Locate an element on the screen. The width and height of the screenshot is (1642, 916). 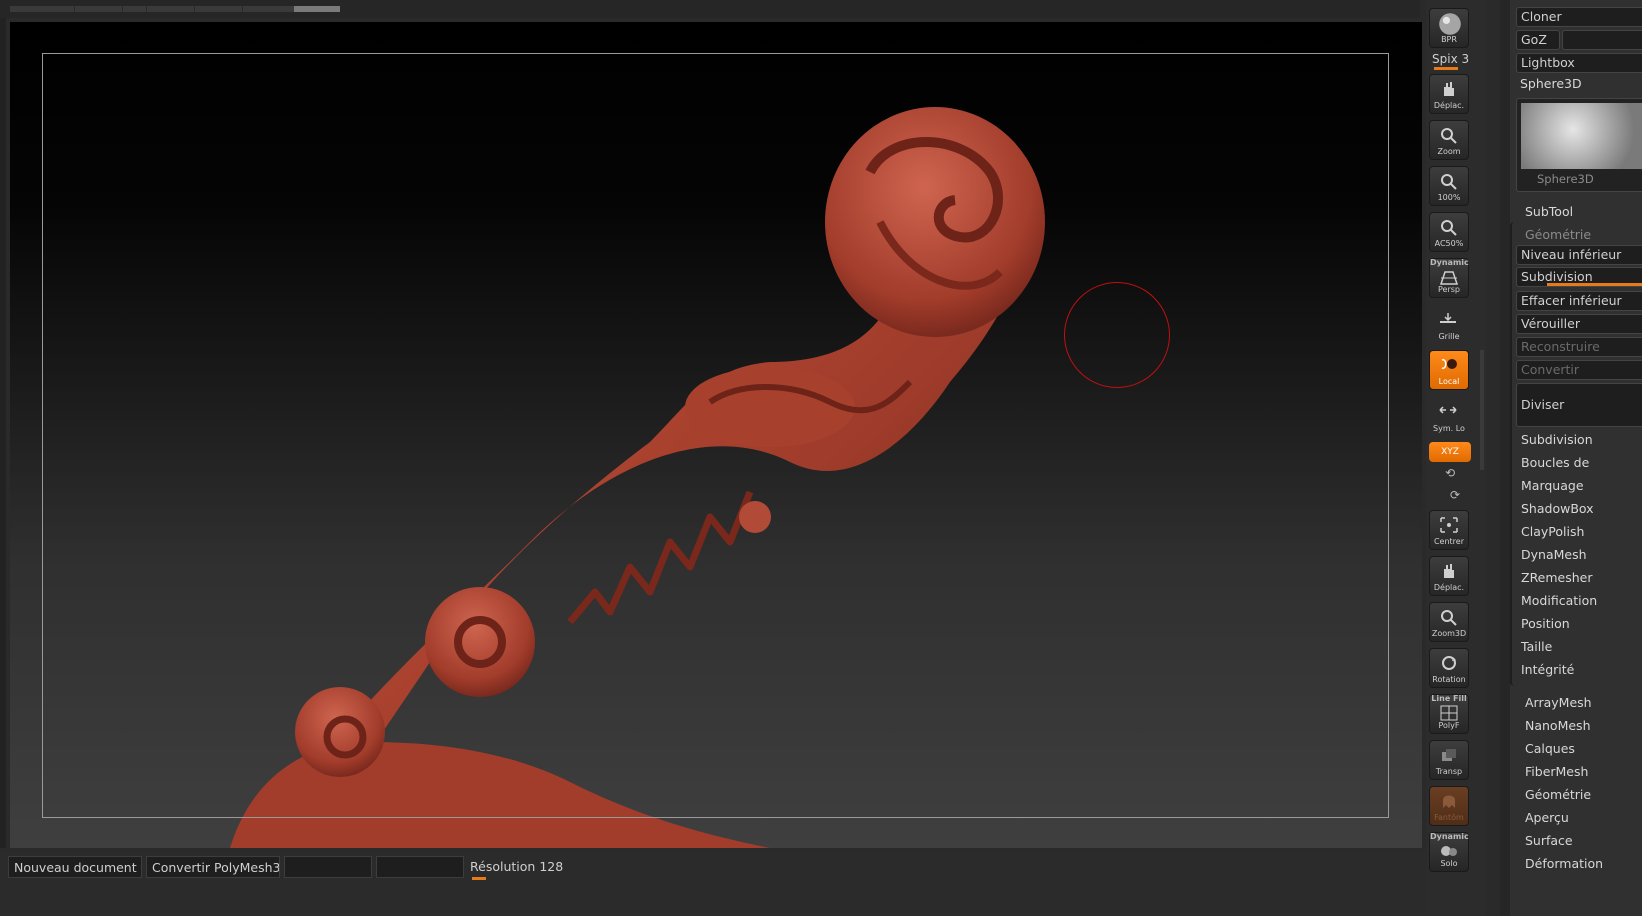
rotate-button: Rotation is located at coordinates (1449, 668).